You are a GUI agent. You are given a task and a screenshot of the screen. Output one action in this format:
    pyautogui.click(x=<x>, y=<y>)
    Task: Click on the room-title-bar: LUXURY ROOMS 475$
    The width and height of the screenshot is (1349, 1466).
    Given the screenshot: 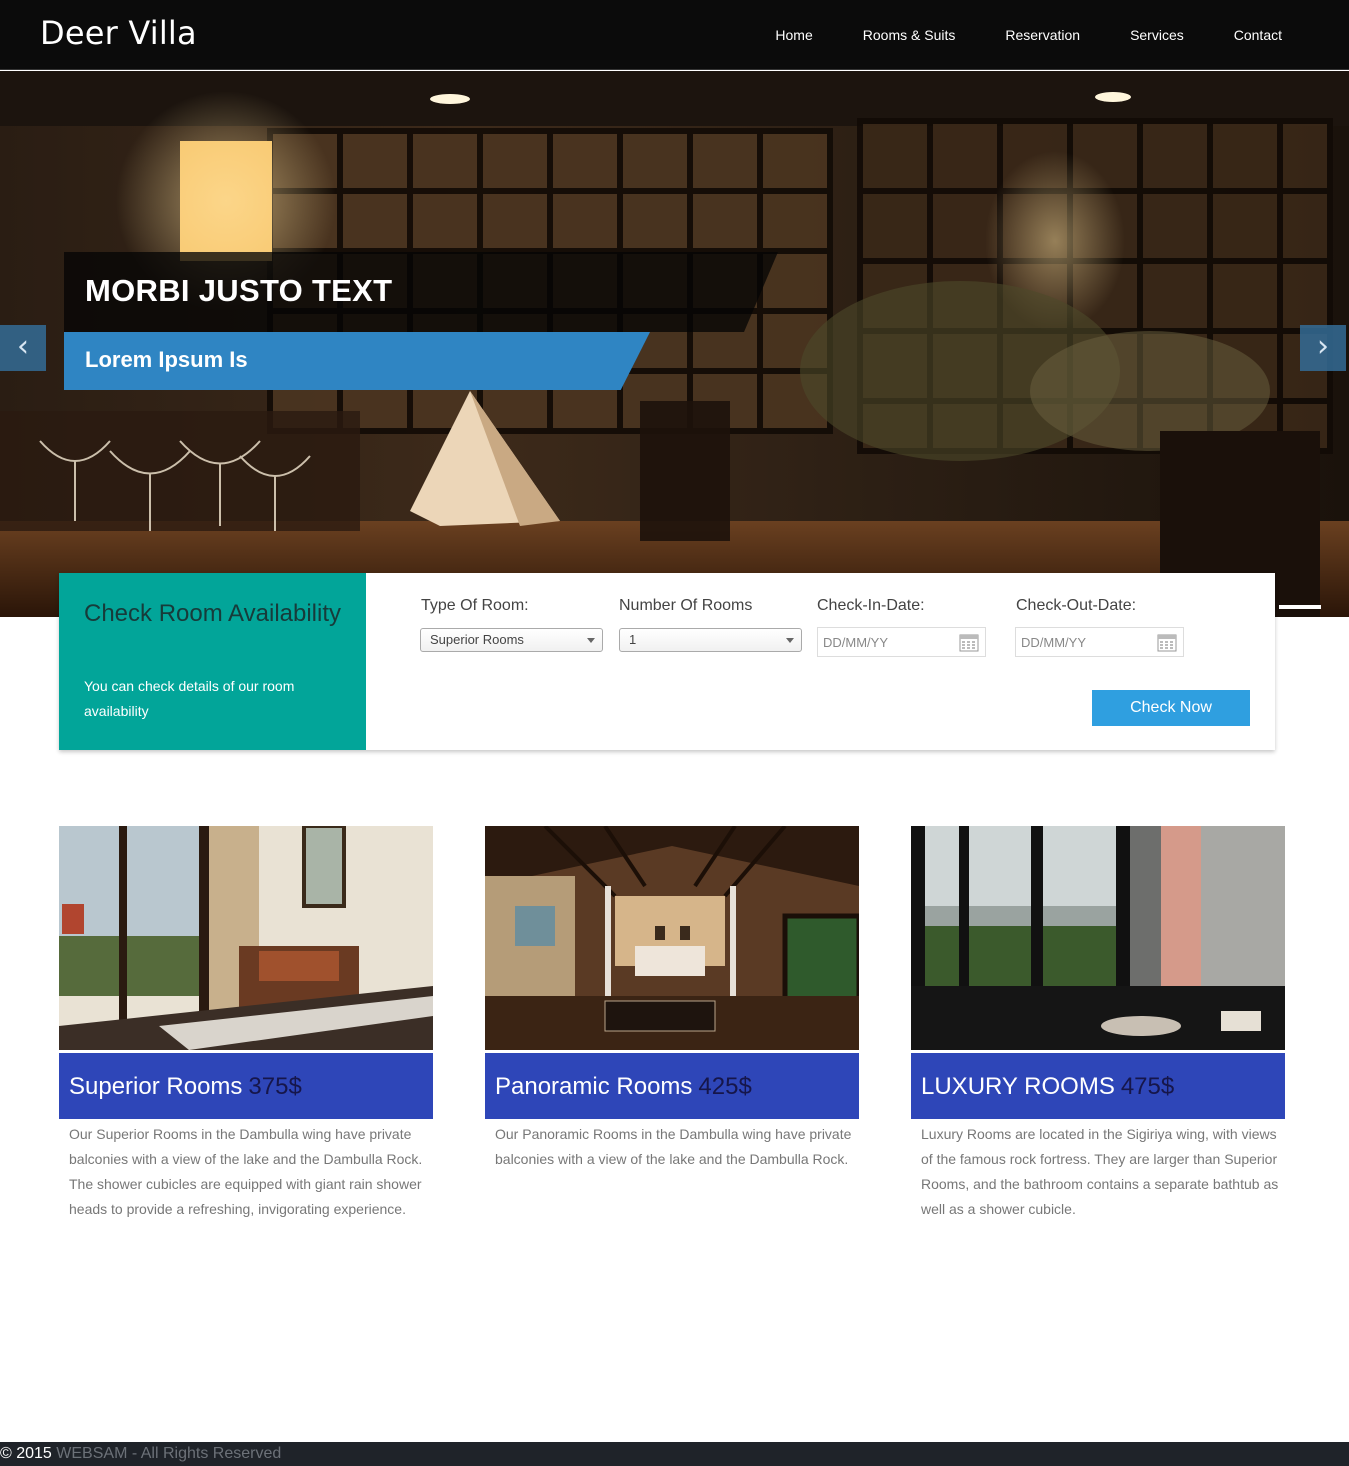 What is the action you would take?
    pyautogui.click(x=1098, y=1086)
    